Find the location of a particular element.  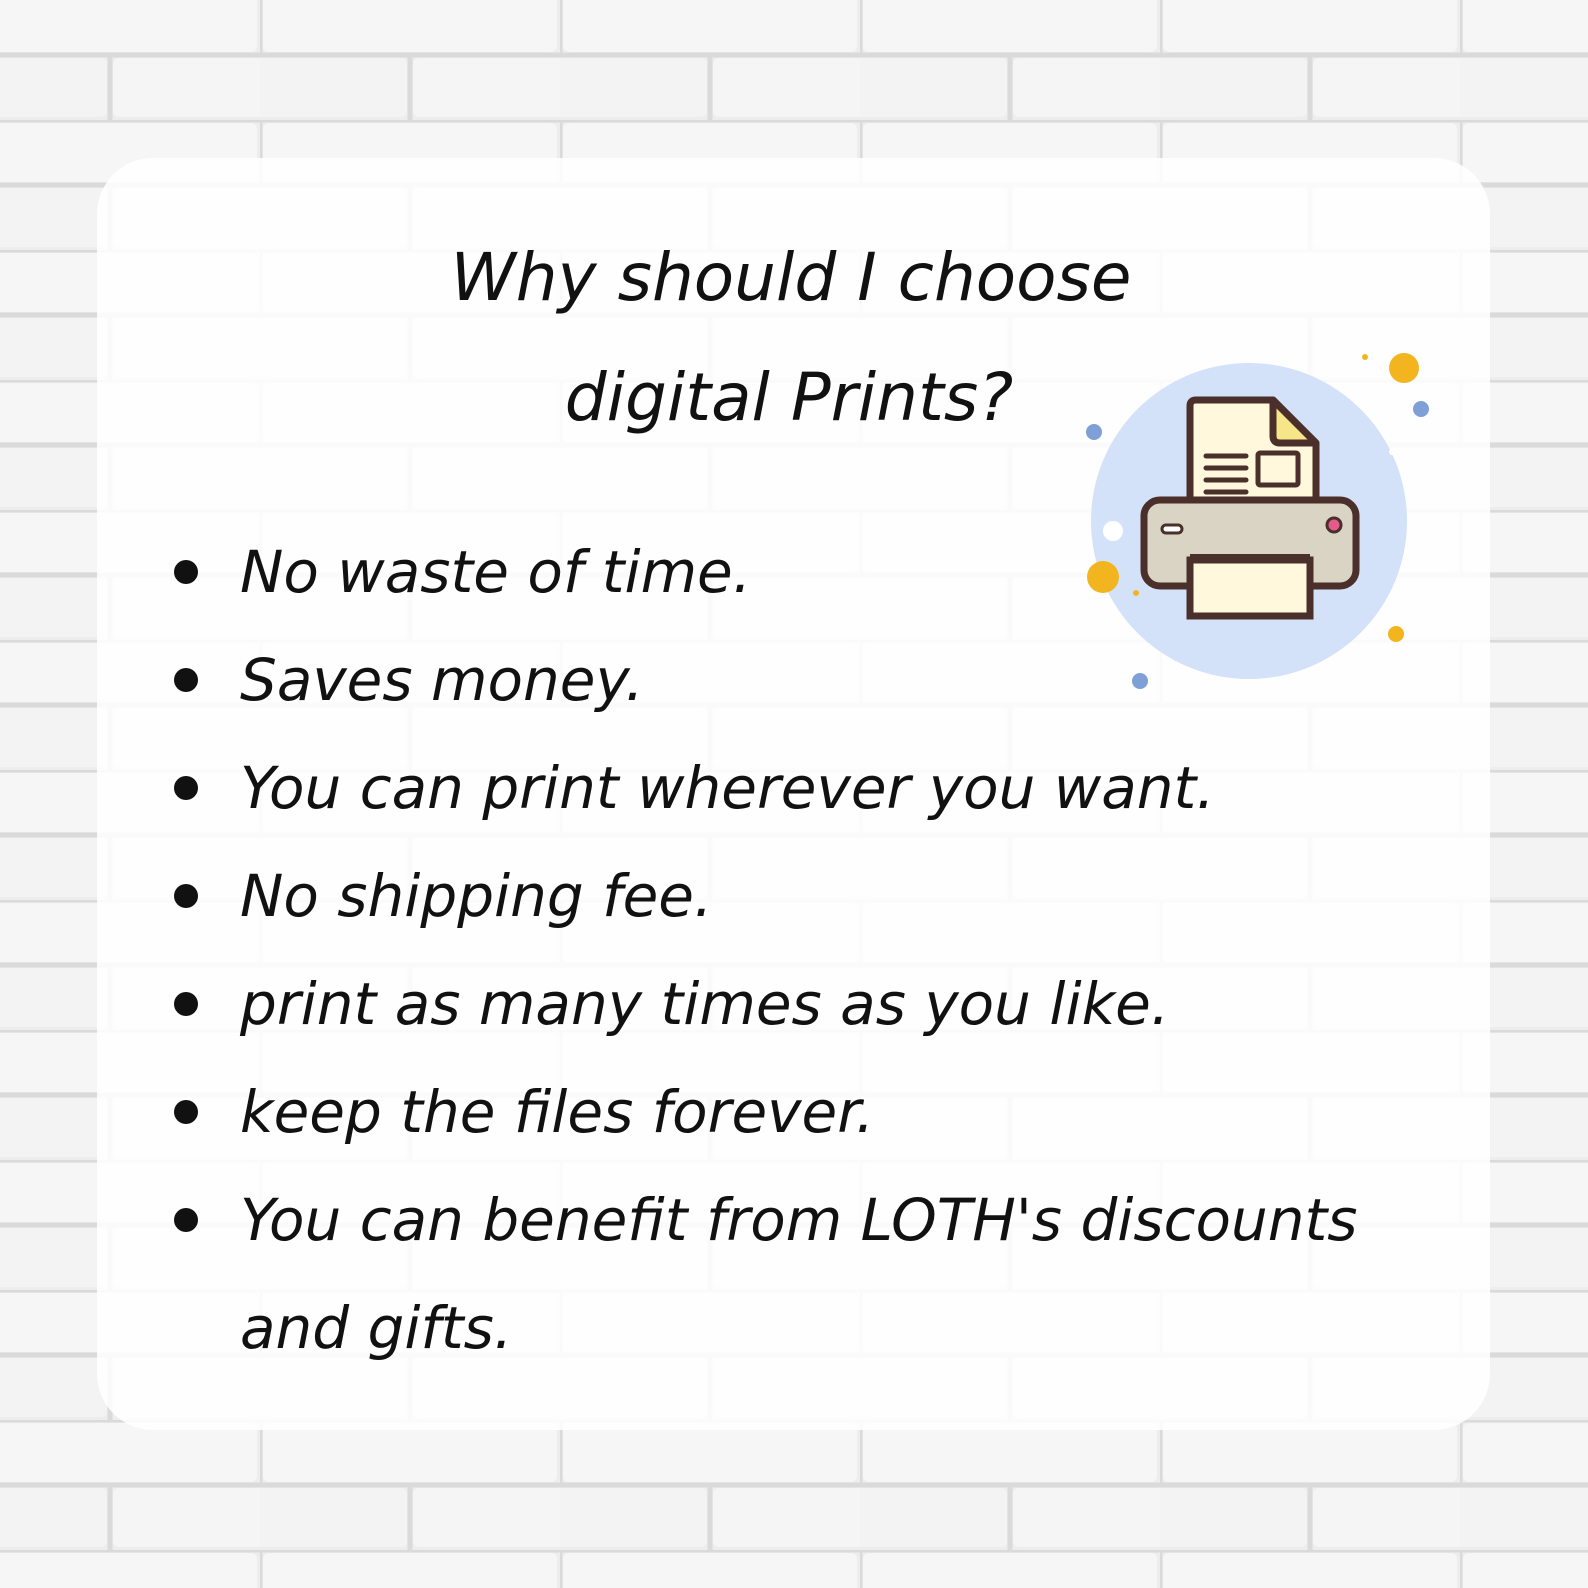

list-item-text: No waste of time. is located at coordinates (496, 572).